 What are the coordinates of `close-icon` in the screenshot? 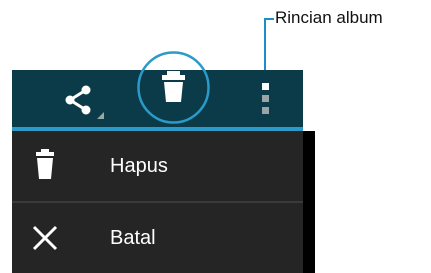 It's located at (45, 240).